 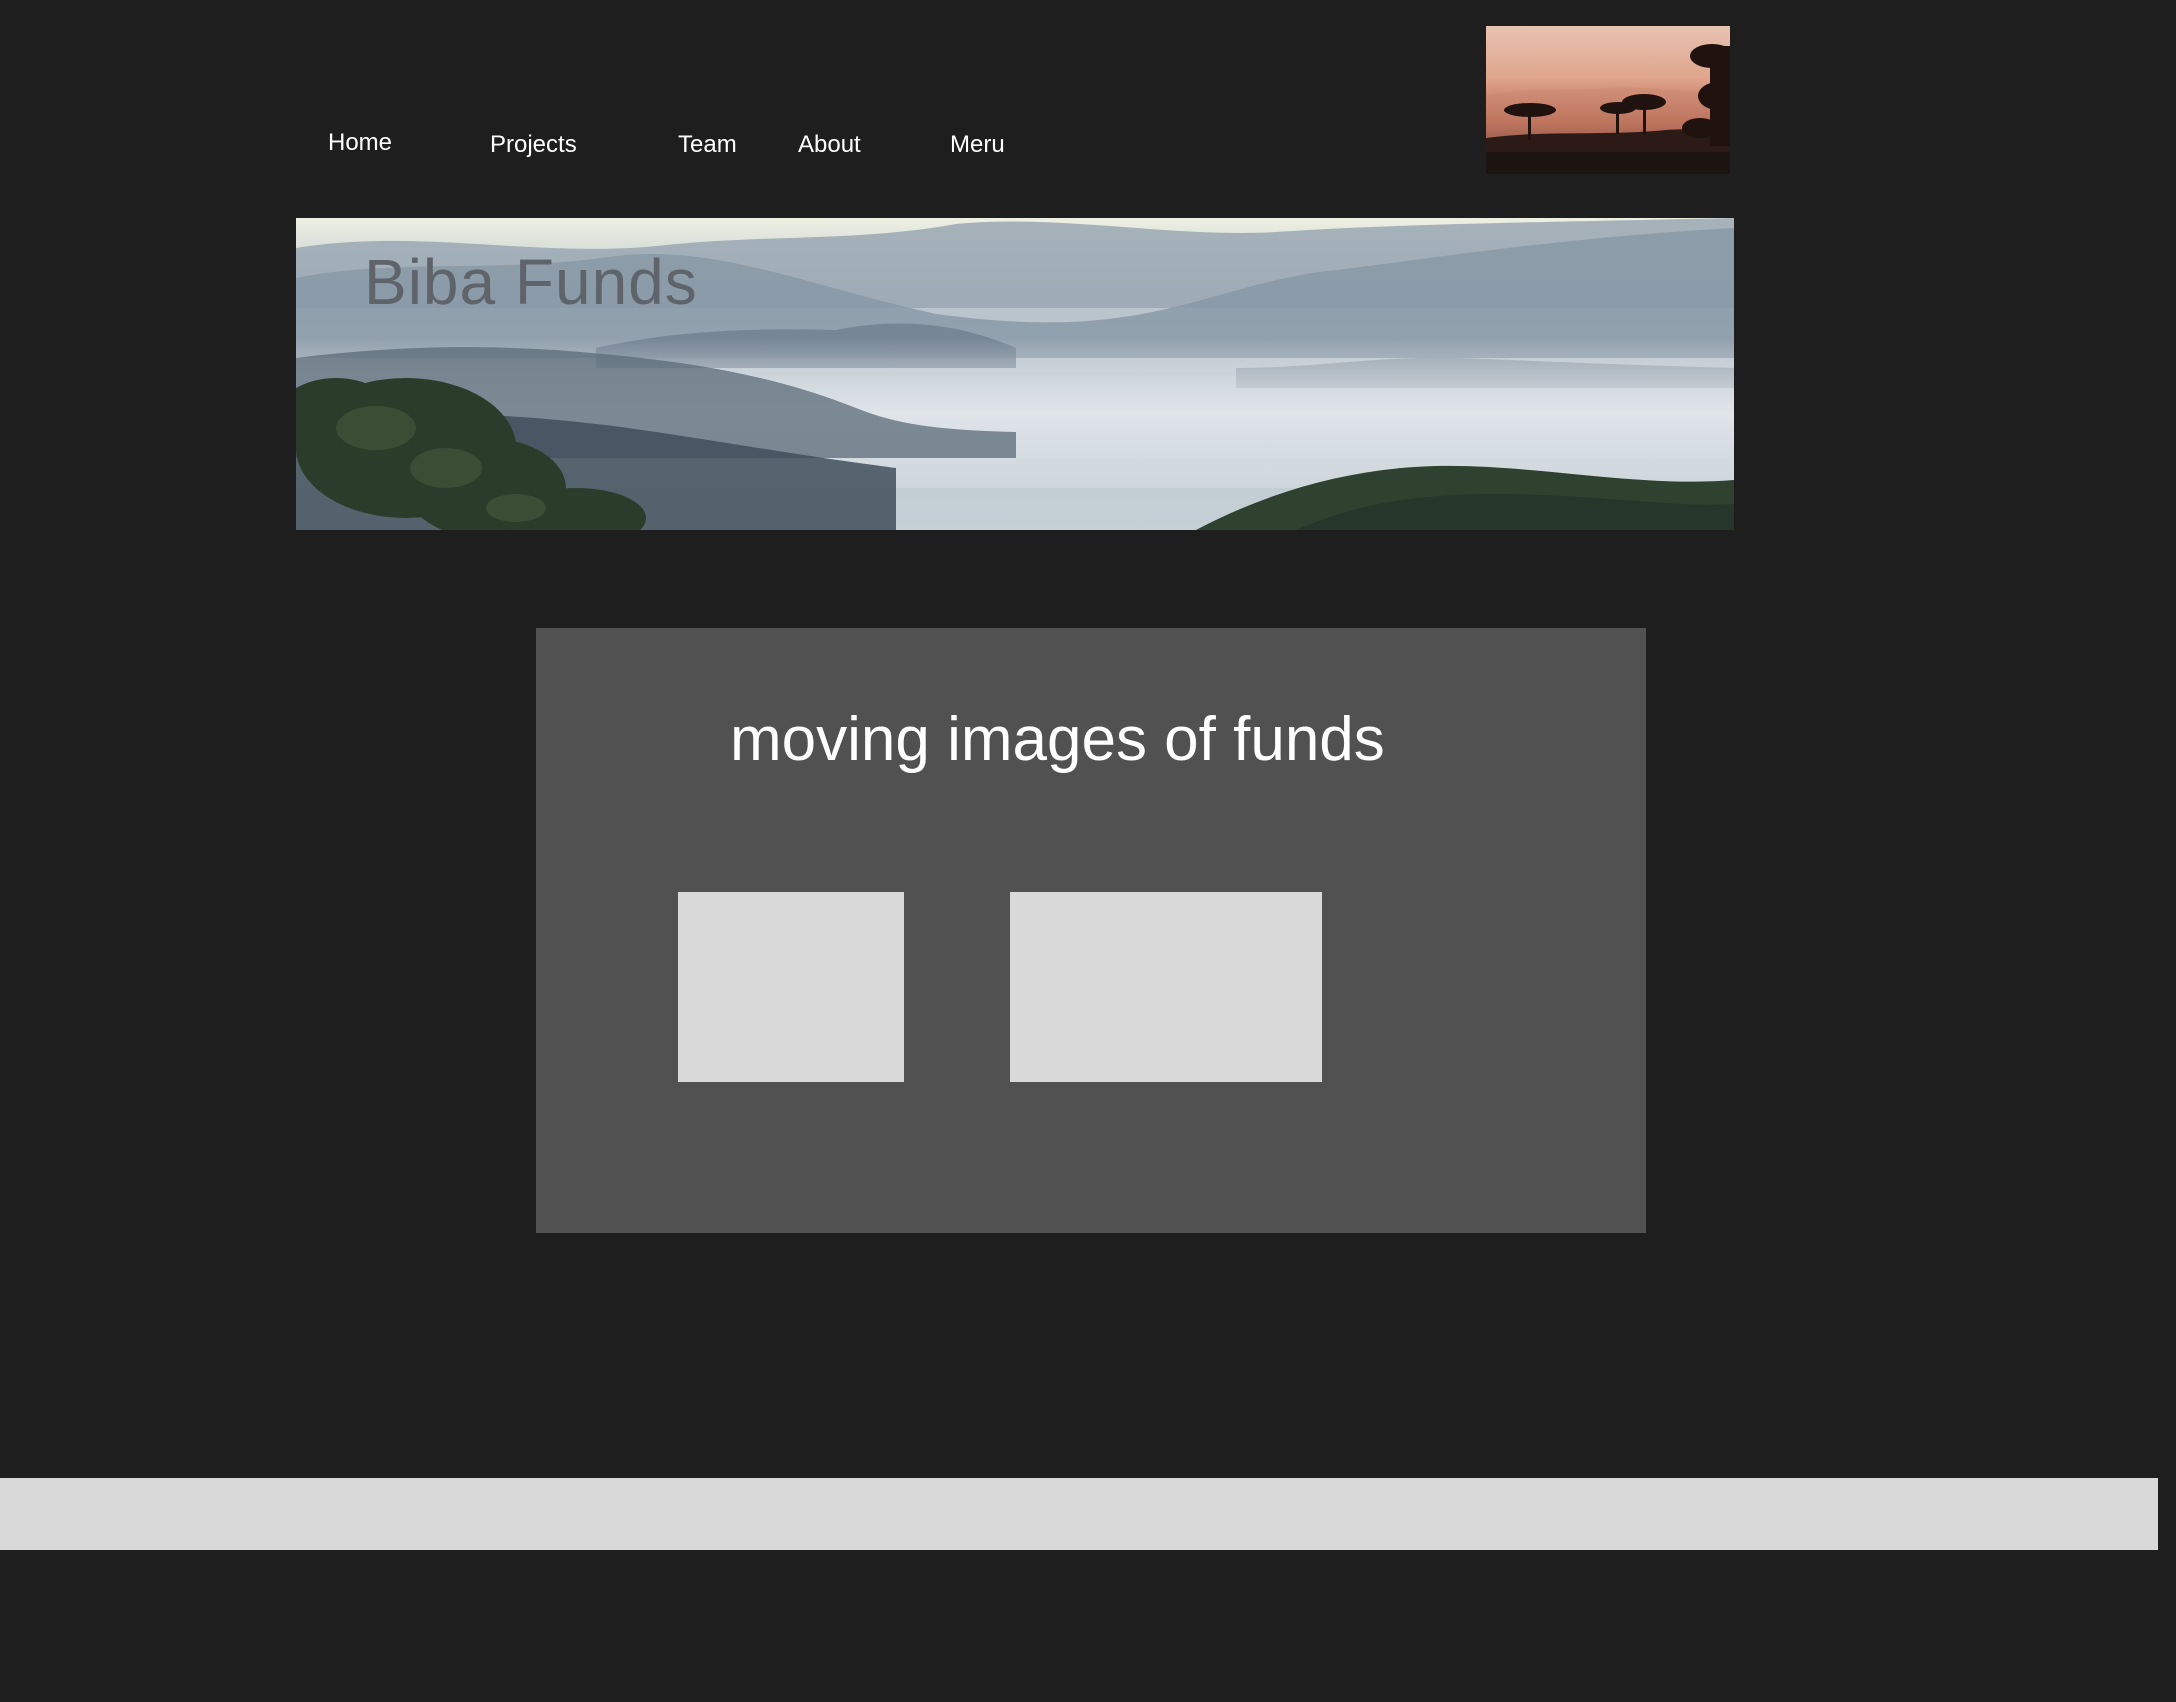 I want to click on nav-link-projects: Projects, so click(x=533, y=145).